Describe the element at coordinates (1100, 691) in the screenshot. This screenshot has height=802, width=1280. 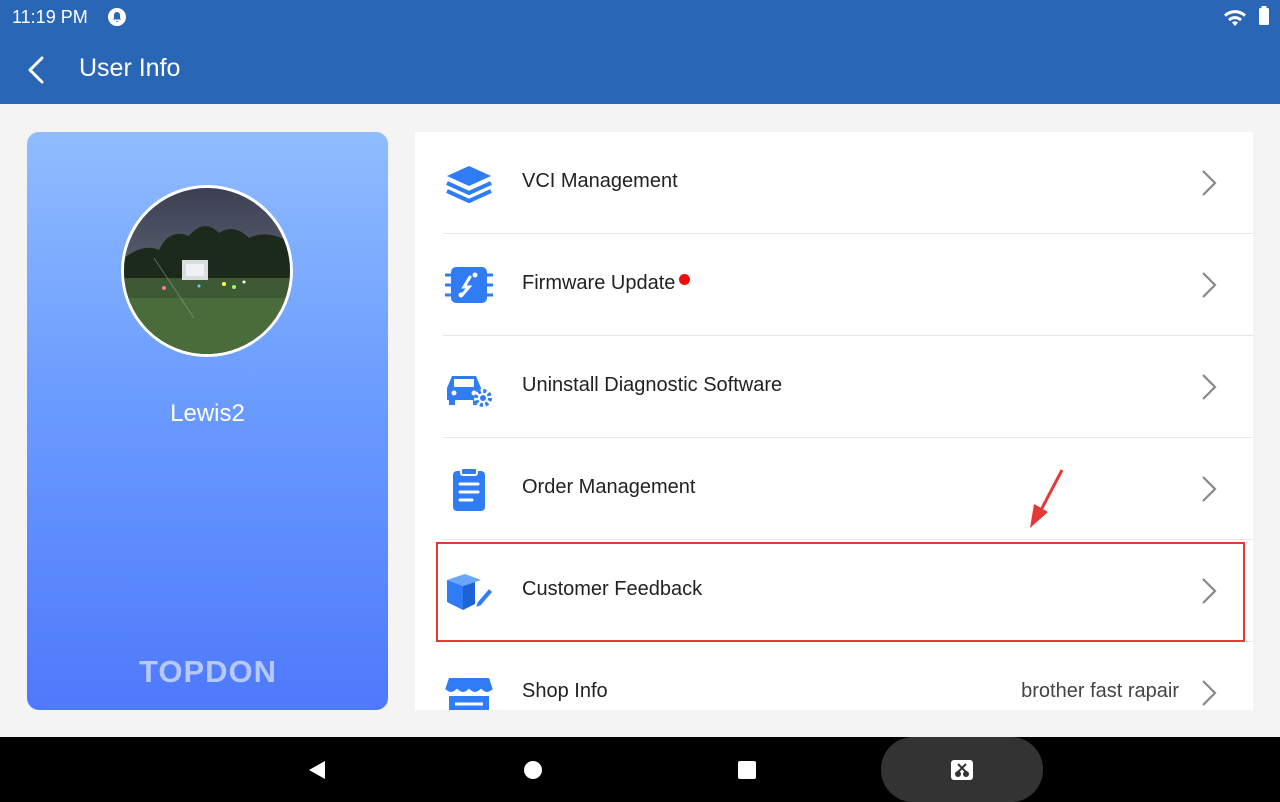
I see `shop-name-value: brother fast rapair` at that location.